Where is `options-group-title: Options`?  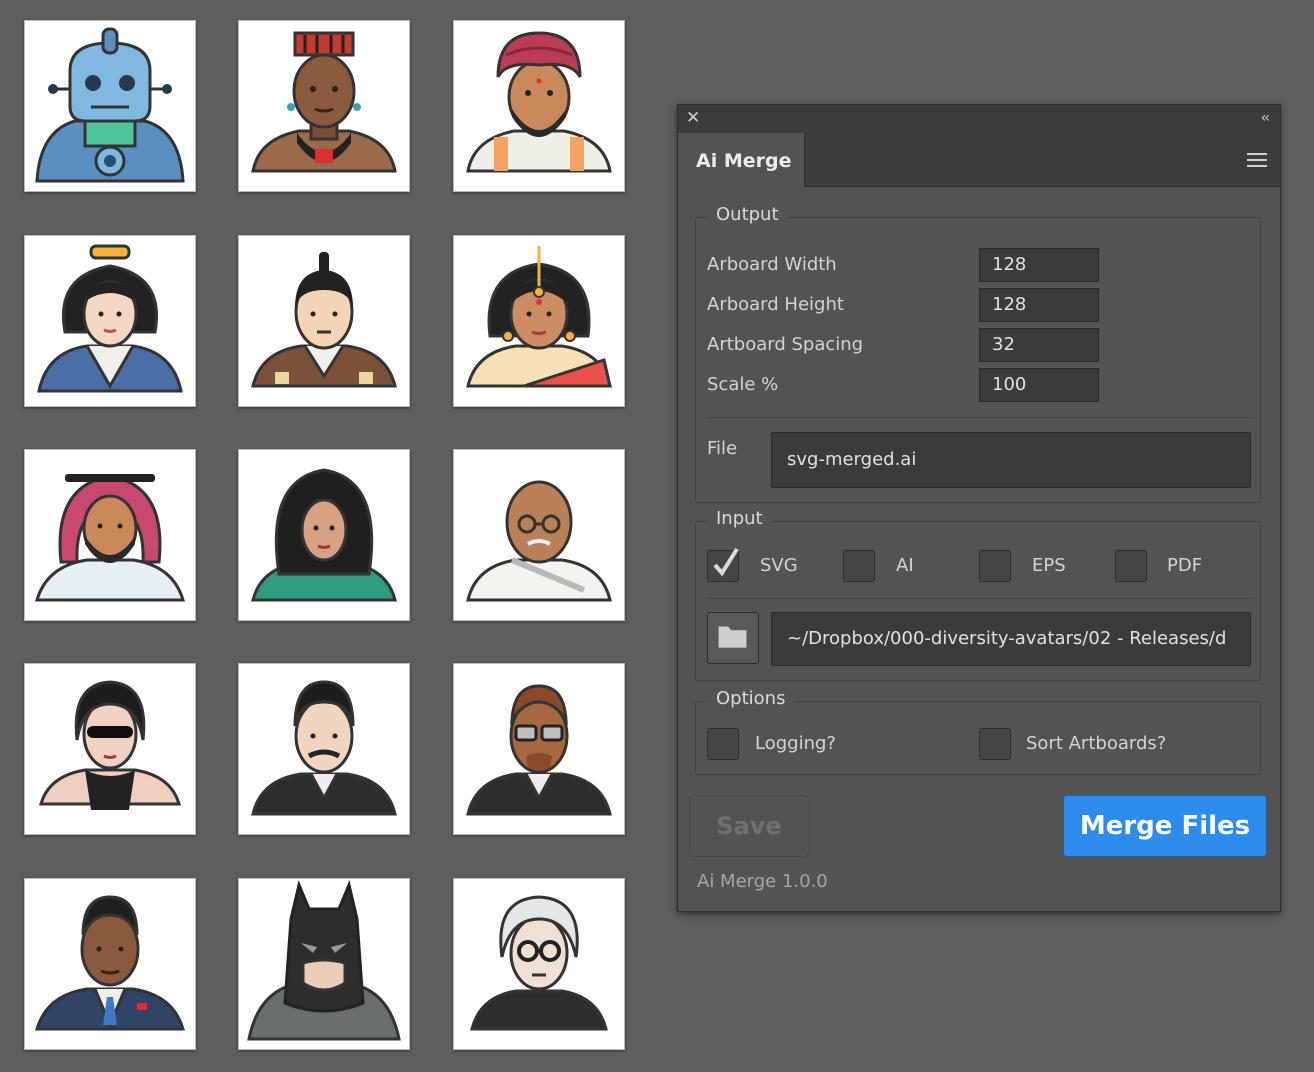 options-group-title: Options is located at coordinates (751, 698).